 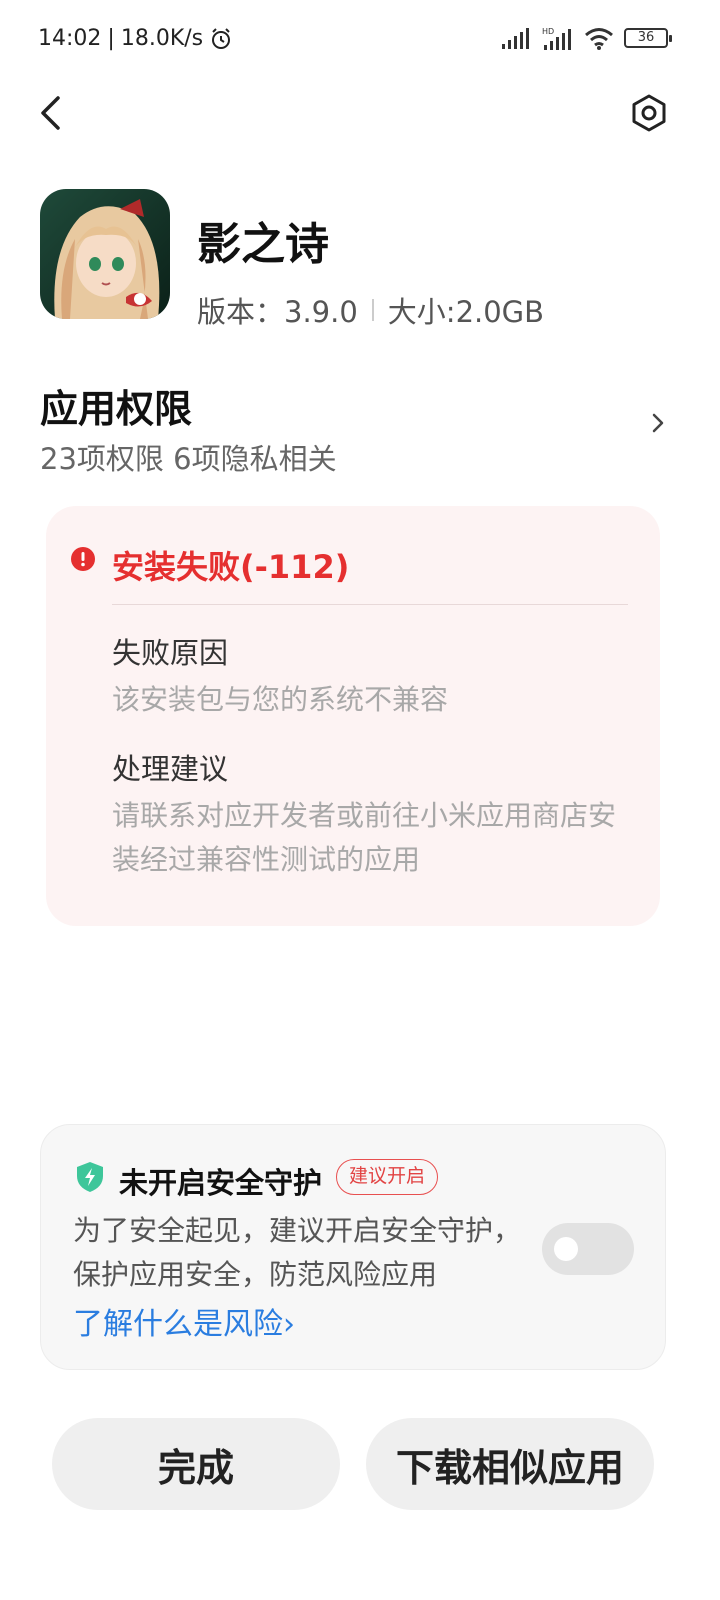 I want to click on network-speed: 18.0K/s, so click(x=162, y=38).